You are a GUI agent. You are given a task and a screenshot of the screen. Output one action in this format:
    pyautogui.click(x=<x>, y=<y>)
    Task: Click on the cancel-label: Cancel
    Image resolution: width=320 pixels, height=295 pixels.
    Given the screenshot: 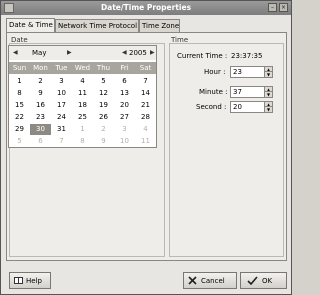 What is the action you would take?
    pyautogui.click(x=213, y=281)
    